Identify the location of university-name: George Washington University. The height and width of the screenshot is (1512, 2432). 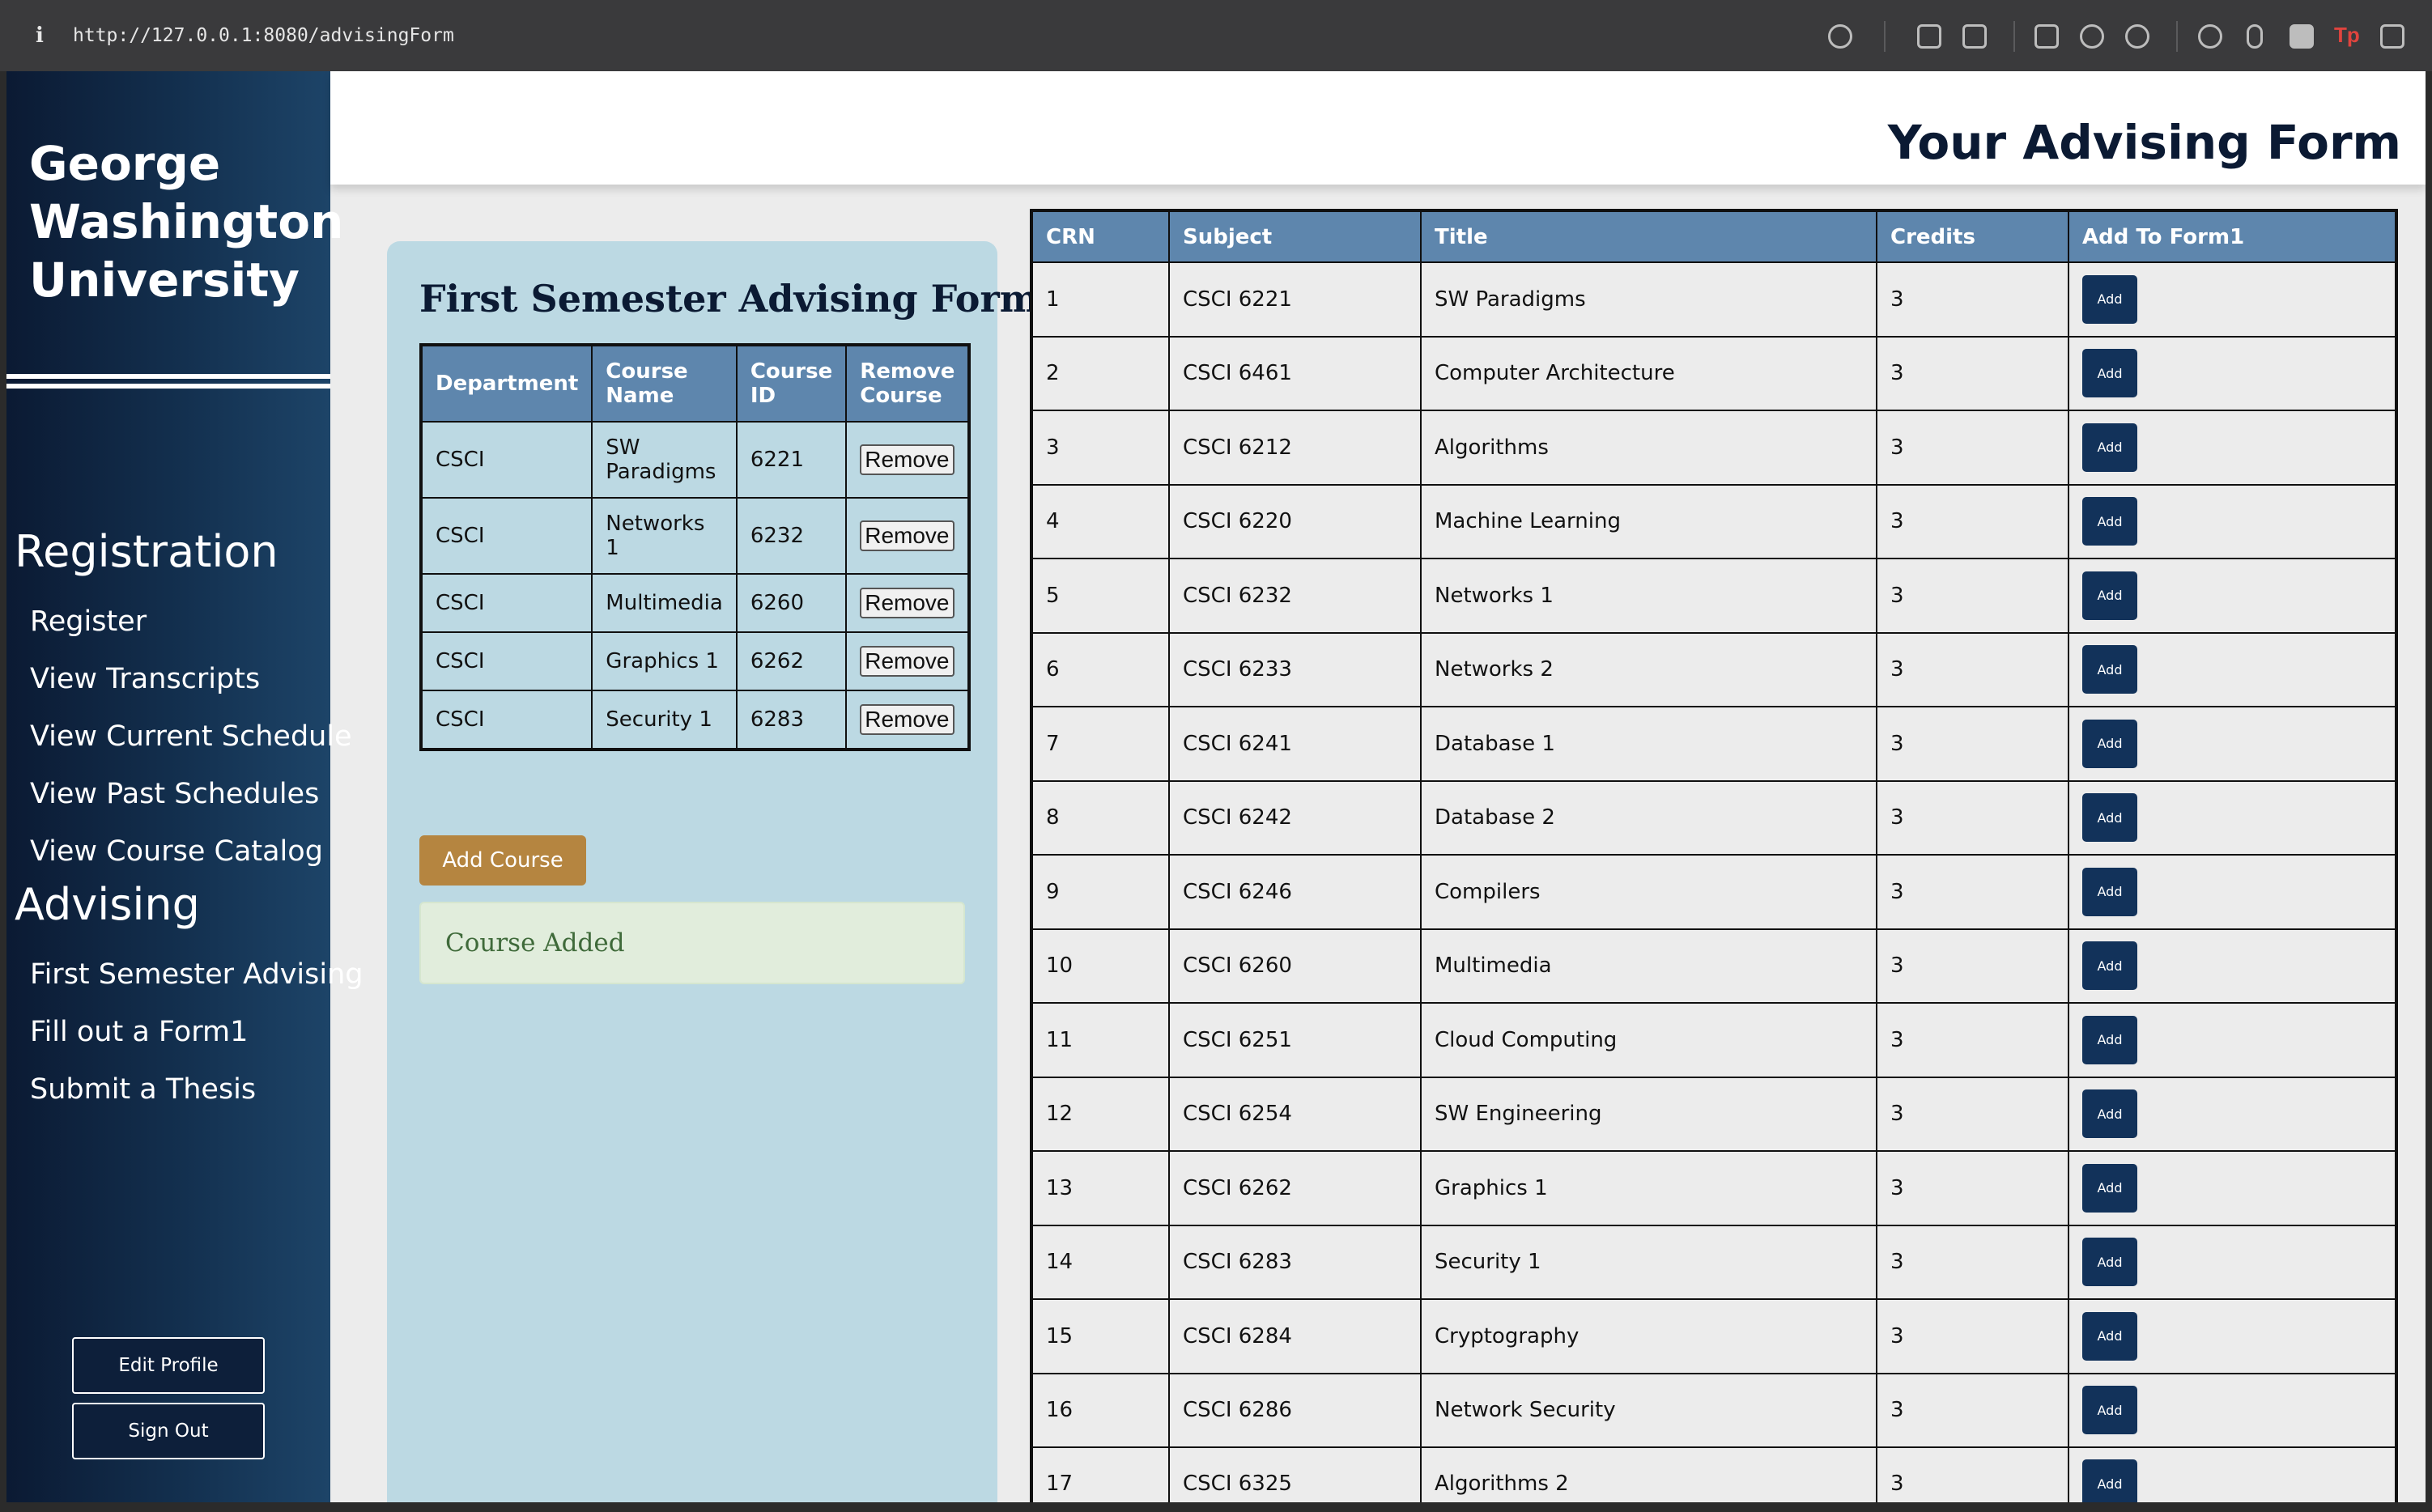
(187, 222).